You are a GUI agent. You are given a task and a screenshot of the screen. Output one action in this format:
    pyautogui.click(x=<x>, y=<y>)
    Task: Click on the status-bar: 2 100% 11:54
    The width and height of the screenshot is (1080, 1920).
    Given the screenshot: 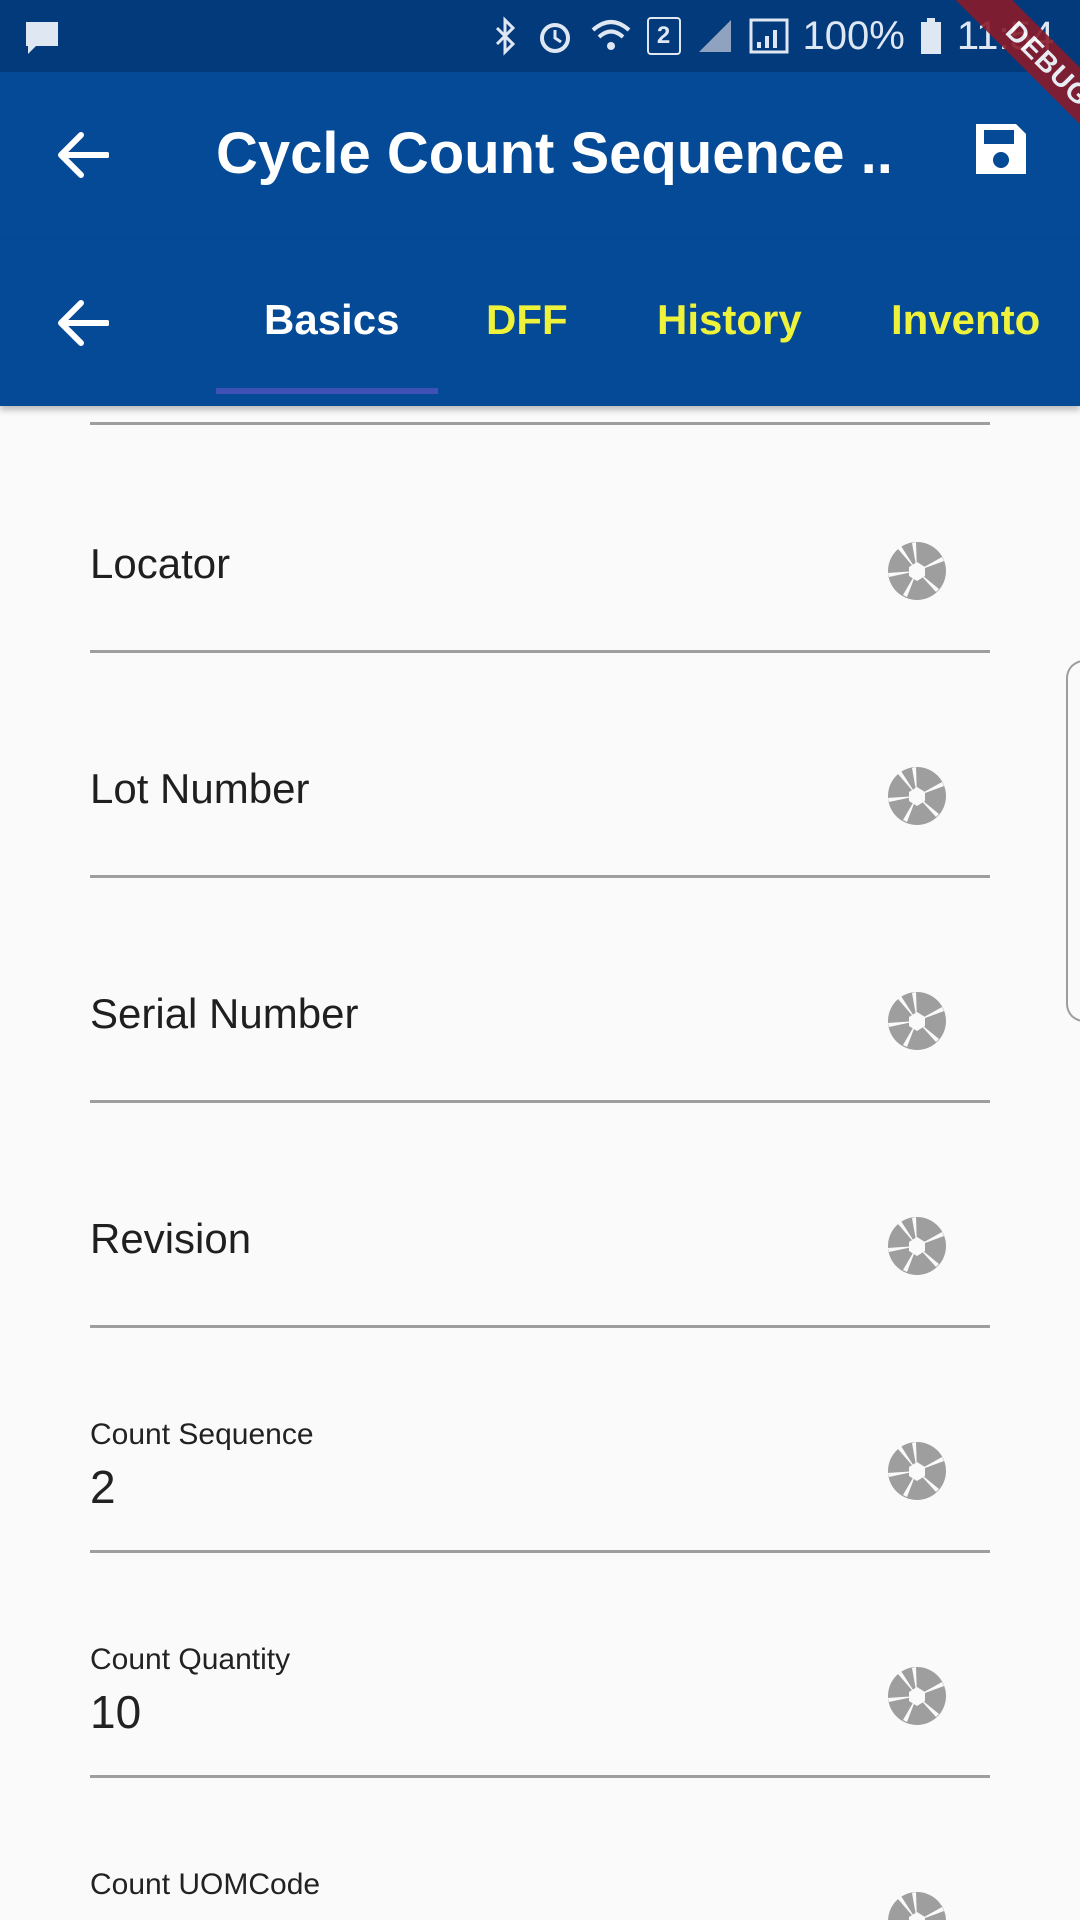 What is the action you would take?
    pyautogui.click(x=540, y=36)
    